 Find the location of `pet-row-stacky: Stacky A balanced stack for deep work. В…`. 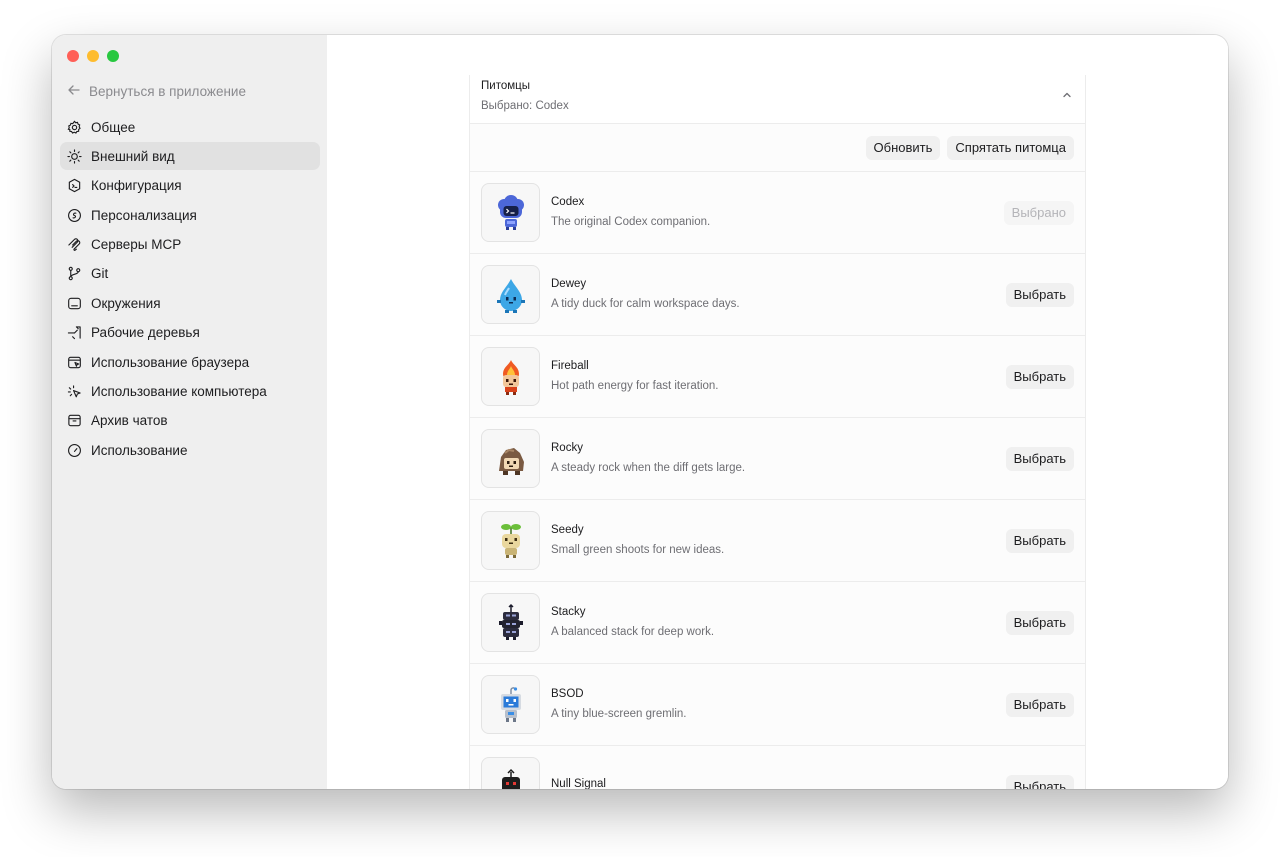

pet-row-stacky: Stacky A balanced stack for deep work. В… is located at coordinates (777, 623).